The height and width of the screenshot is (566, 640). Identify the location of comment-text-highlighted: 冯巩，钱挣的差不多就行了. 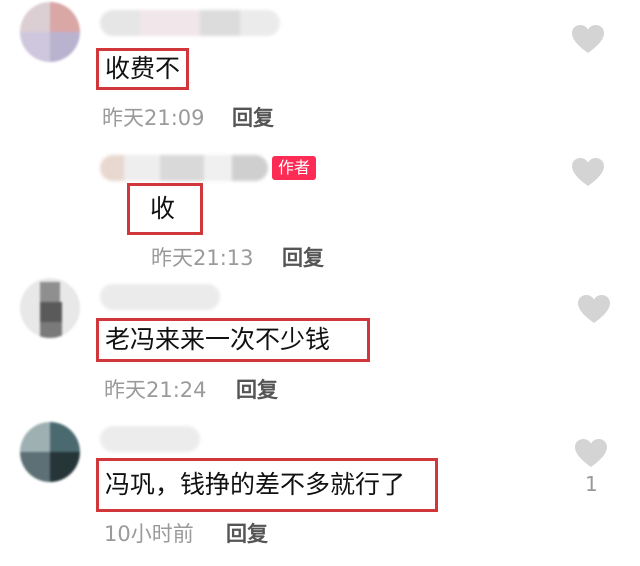
(267, 485).